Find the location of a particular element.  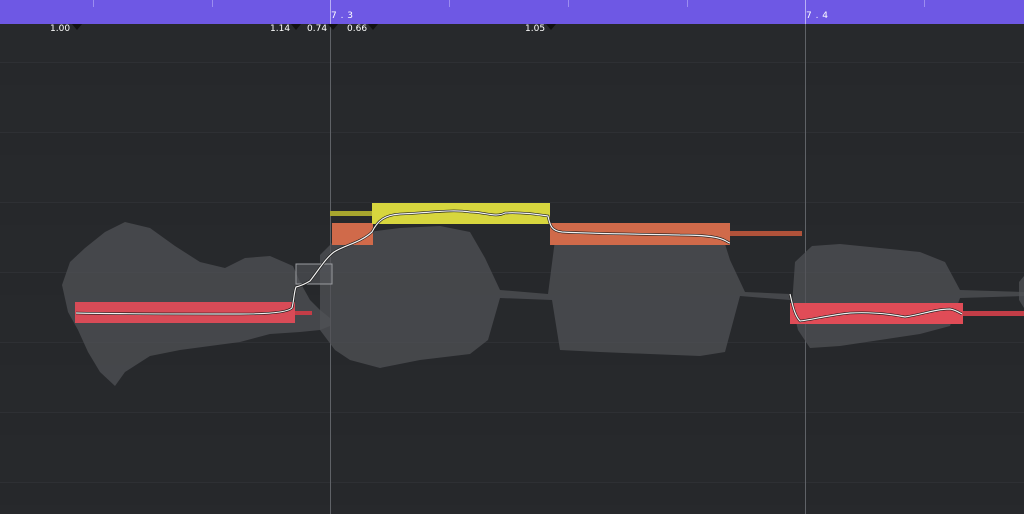

timeline-ruler: 7 . 3 7 . 4 is located at coordinates (512, 12).